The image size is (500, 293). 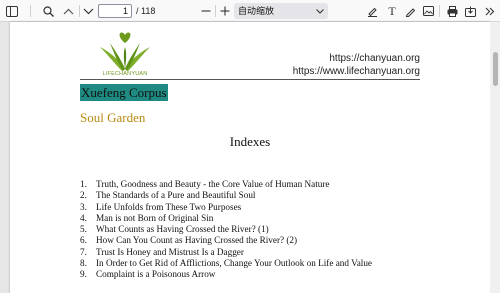 I want to click on more-tools-button, so click(x=490, y=11).